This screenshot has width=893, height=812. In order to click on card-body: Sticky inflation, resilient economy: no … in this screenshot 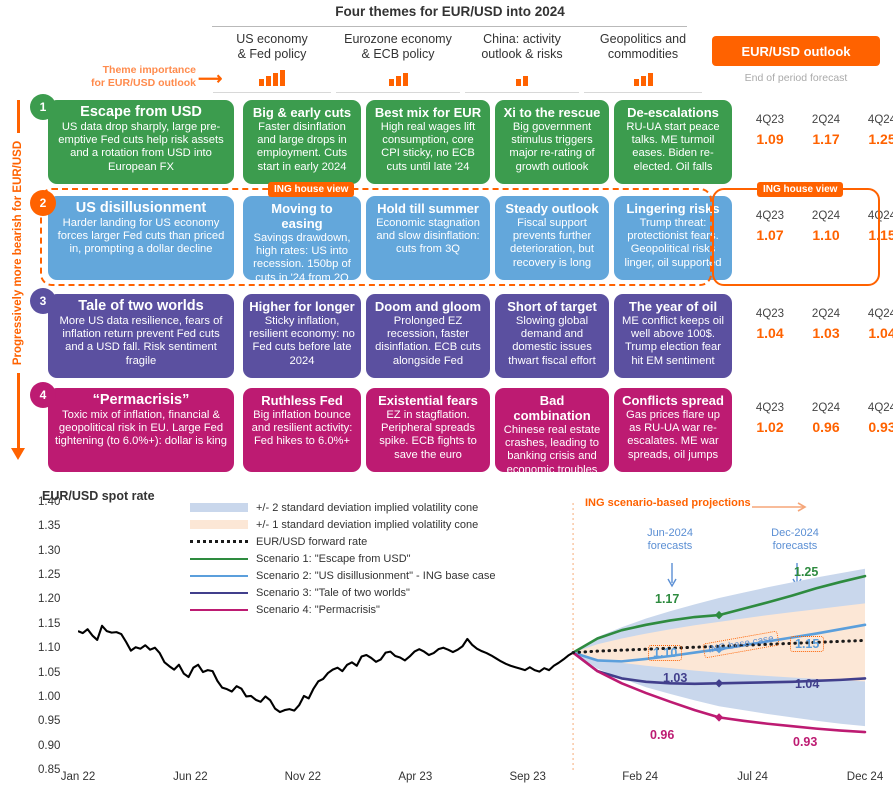, I will do `click(302, 341)`.